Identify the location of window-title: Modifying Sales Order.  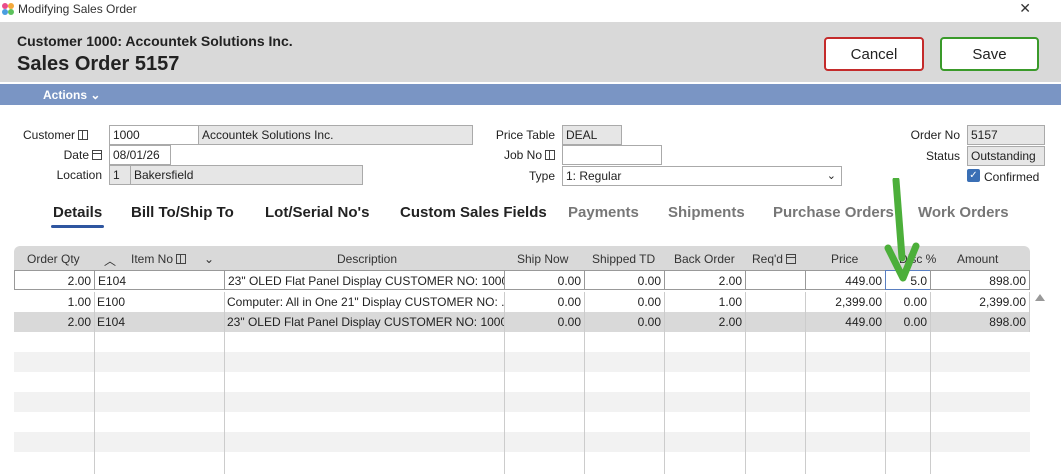
(77, 9).